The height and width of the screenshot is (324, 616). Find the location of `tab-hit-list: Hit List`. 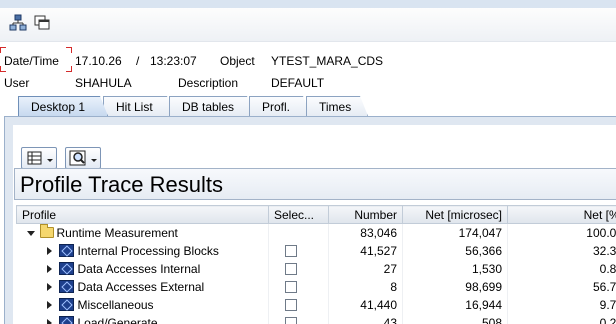

tab-hit-list: Hit List is located at coordinates (139, 106).